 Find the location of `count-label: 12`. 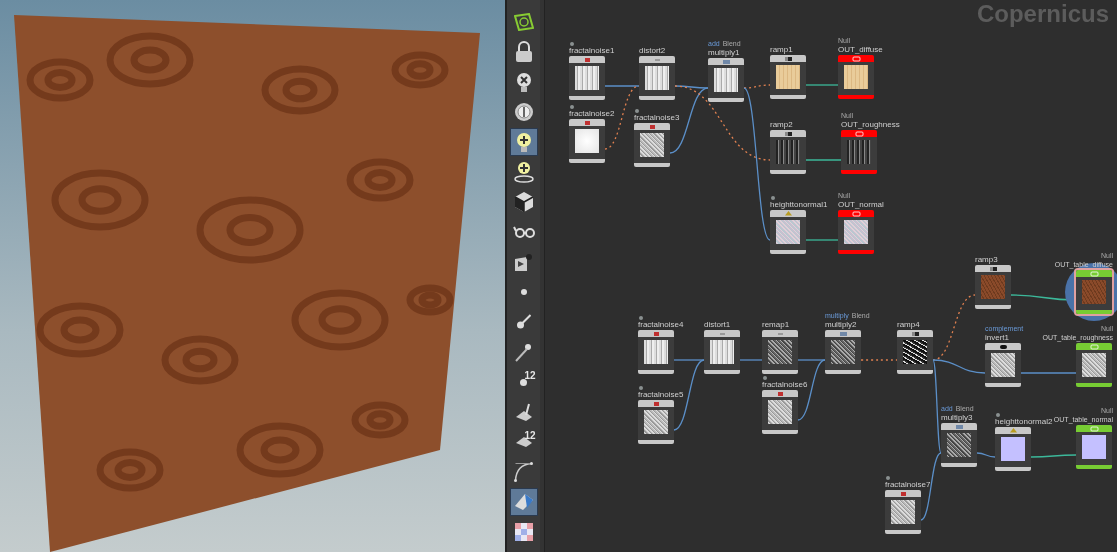

count-label: 12 is located at coordinates (530, 436).